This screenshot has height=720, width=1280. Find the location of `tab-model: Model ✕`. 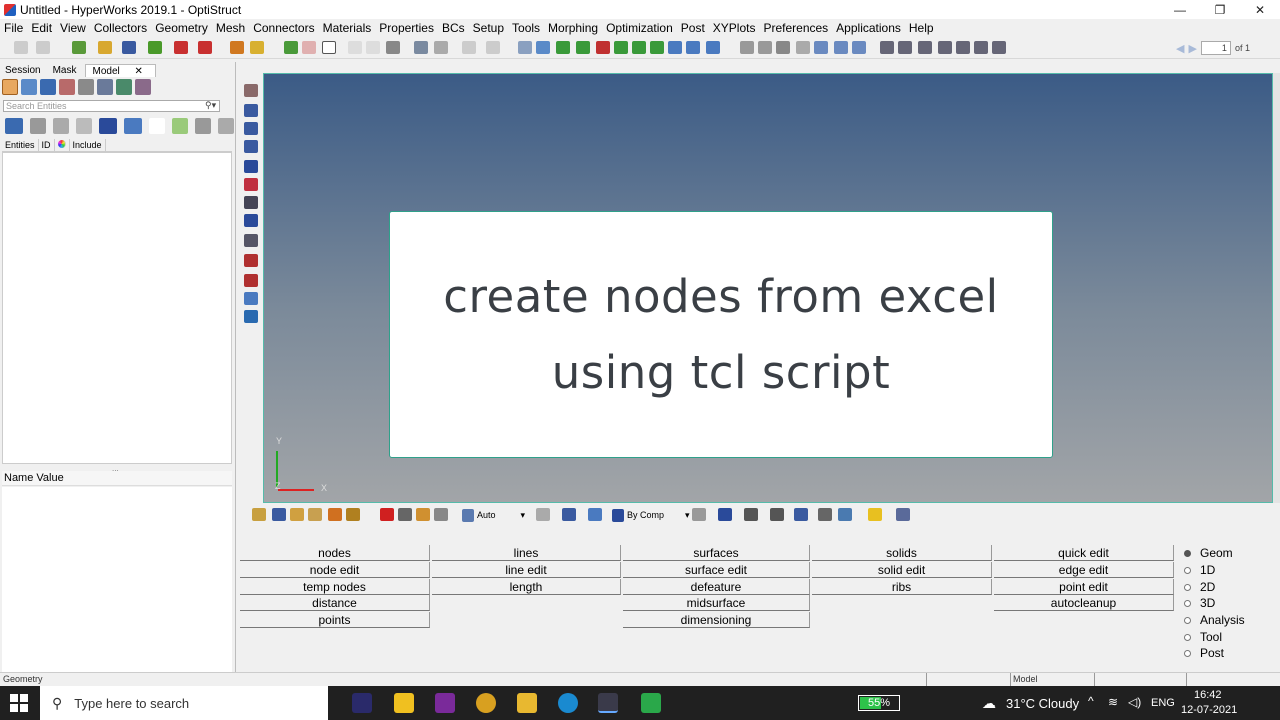

tab-model: Model ✕ is located at coordinates (120, 70).